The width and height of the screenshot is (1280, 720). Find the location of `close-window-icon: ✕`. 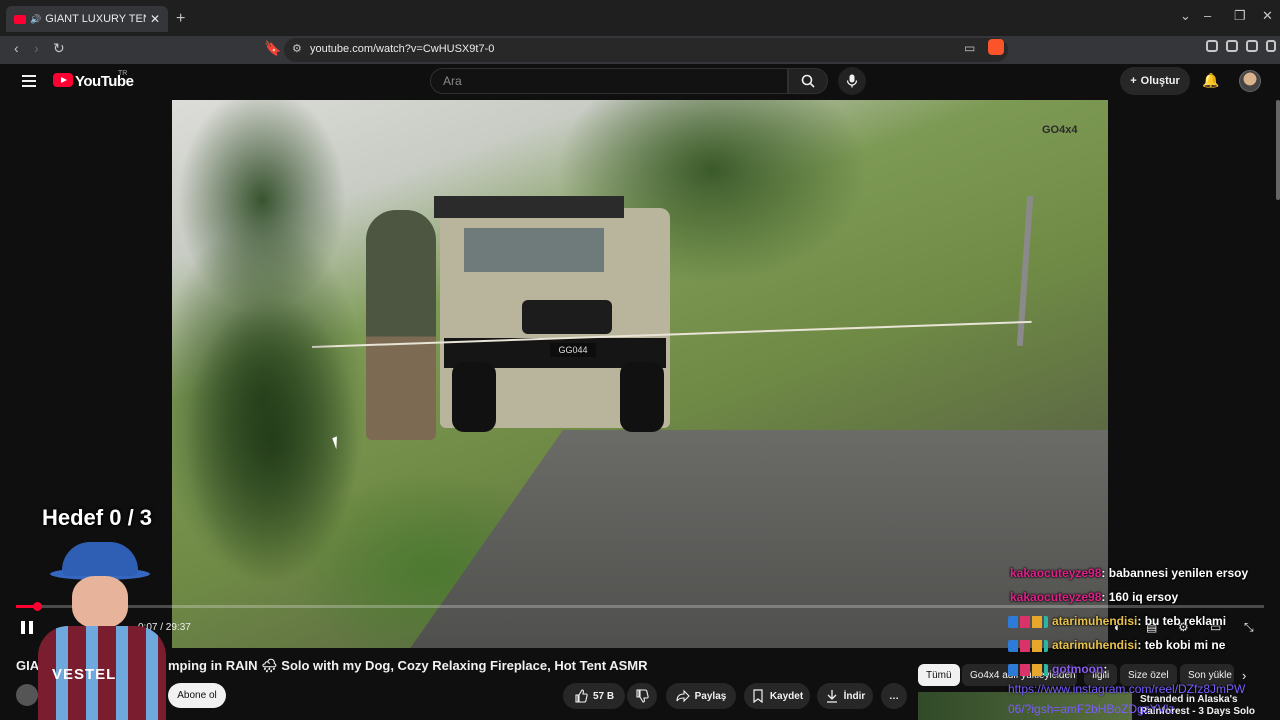

close-window-icon: ✕ is located at coordinates (1267, 16).